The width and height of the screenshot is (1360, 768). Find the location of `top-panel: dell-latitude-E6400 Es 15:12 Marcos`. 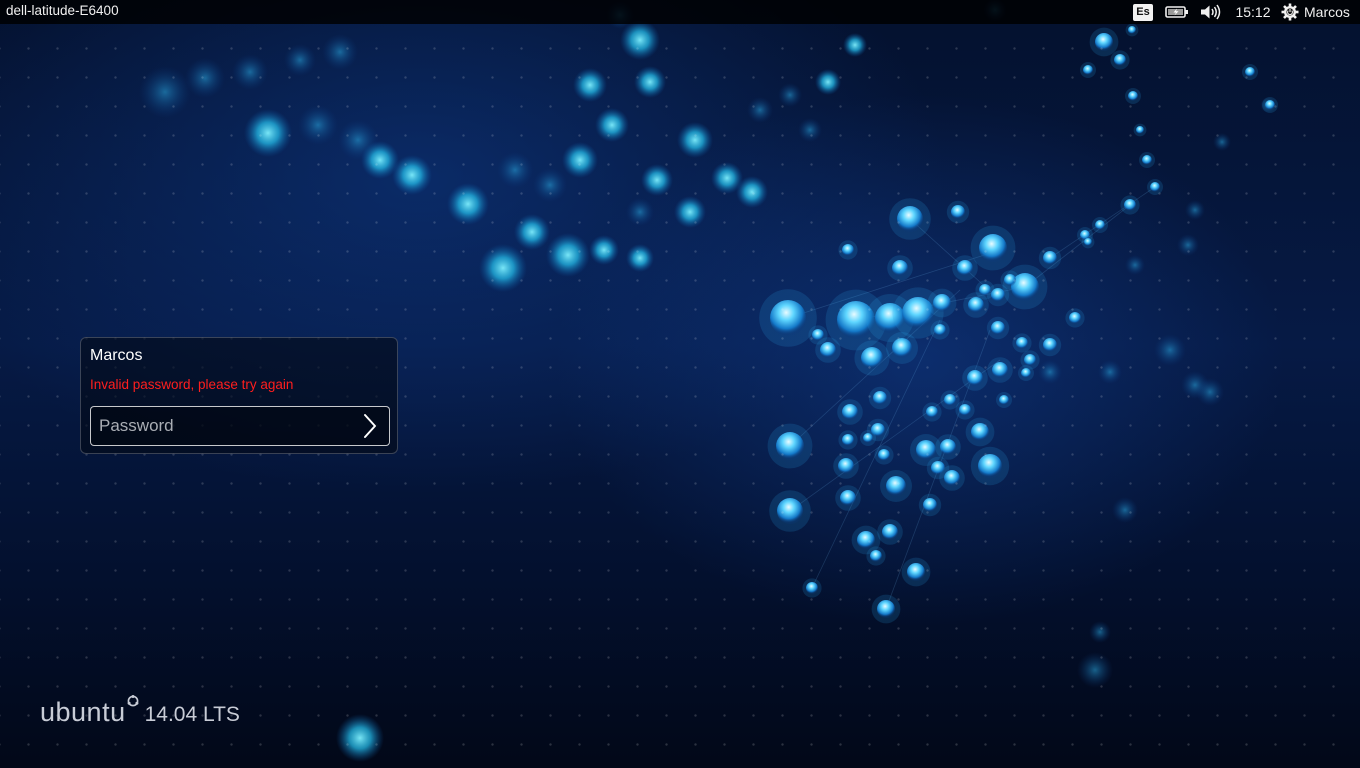

top-panel: dell-latitude-E6400 Es 15:12 Marcos is located at coordinates (680, 12).